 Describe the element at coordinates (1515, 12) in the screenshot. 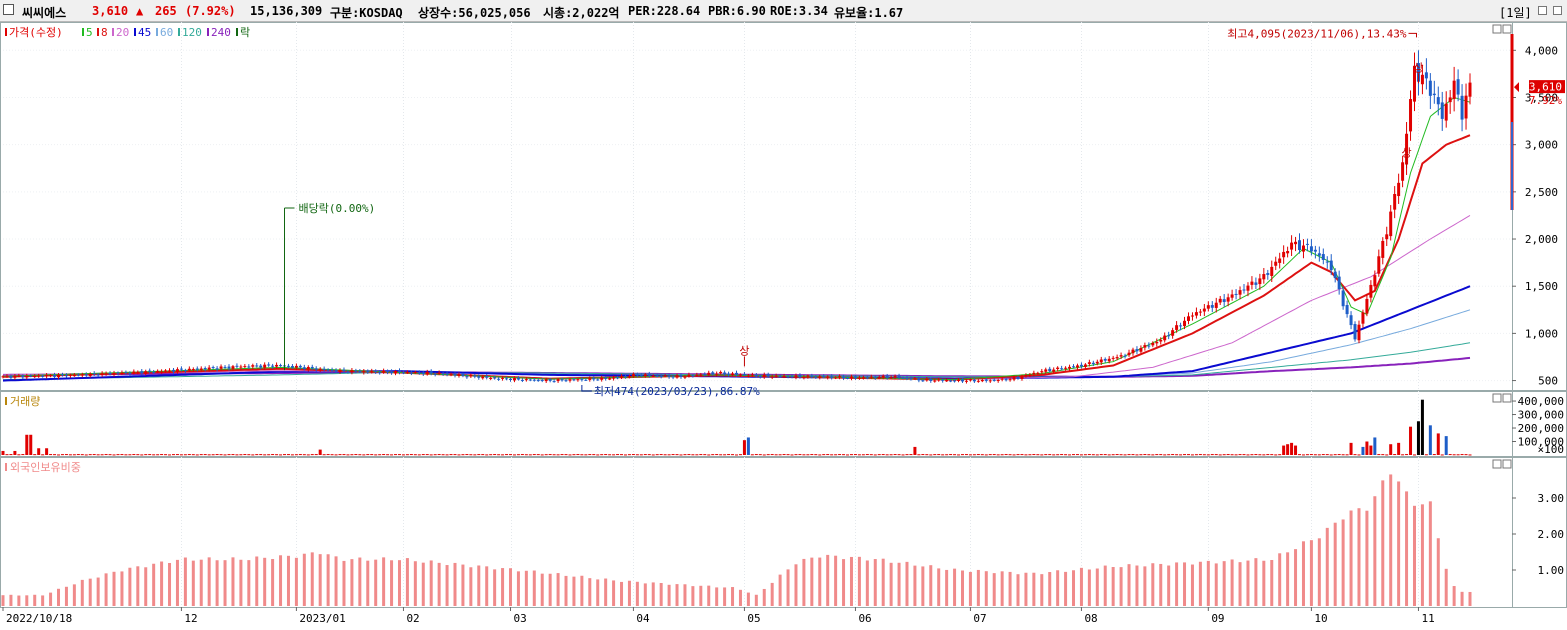

I see `period-selector: [1일]` at that location.